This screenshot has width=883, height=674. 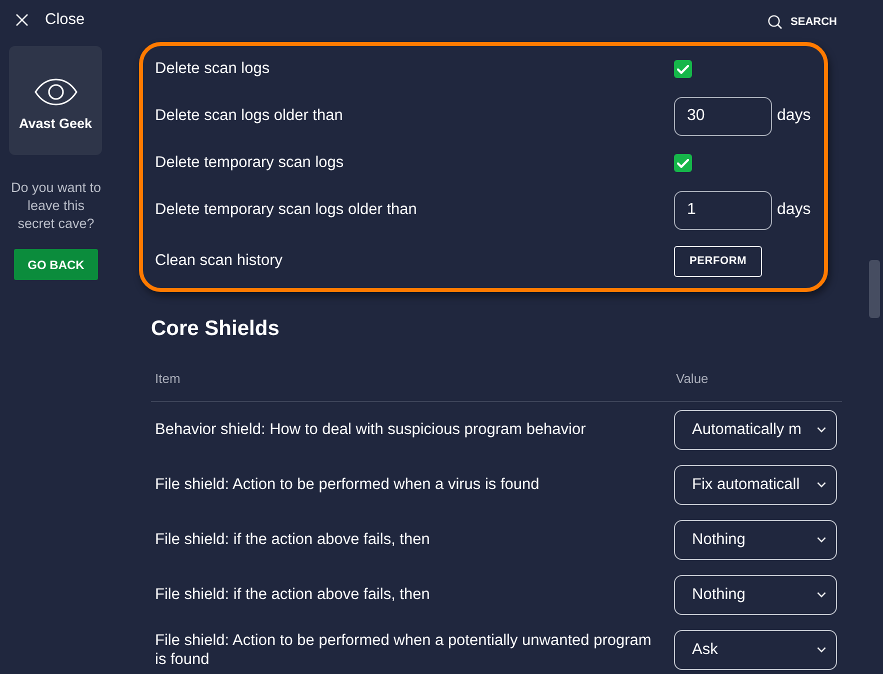 I want to click on close-icon, so click(x=22, y=20).